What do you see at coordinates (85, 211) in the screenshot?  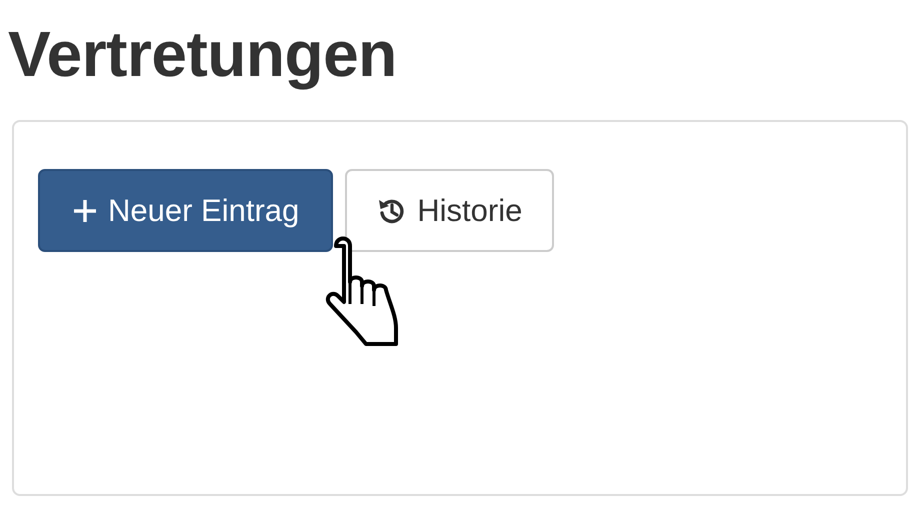 I see `plus-icon` at bounding box center [85, 211].